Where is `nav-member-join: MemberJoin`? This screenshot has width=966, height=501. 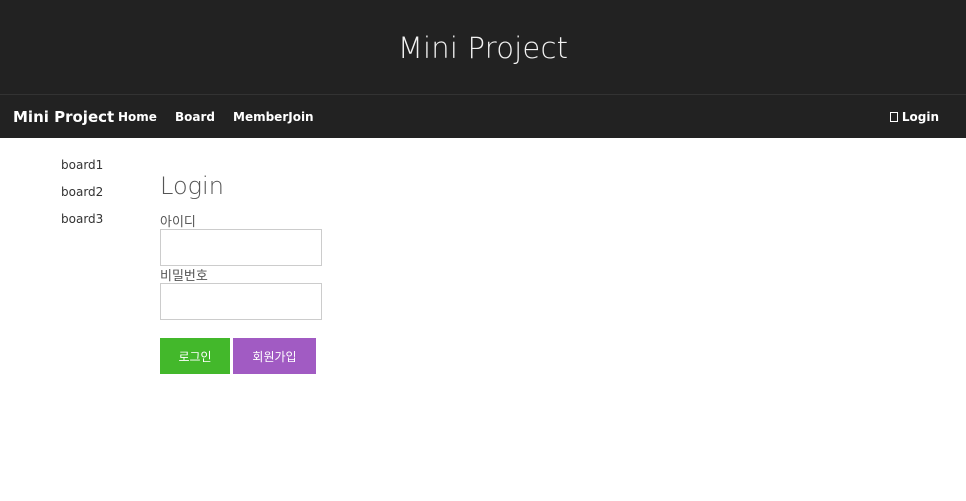
nav-member-join: MemberJoin is located at coordinates (273, 117).